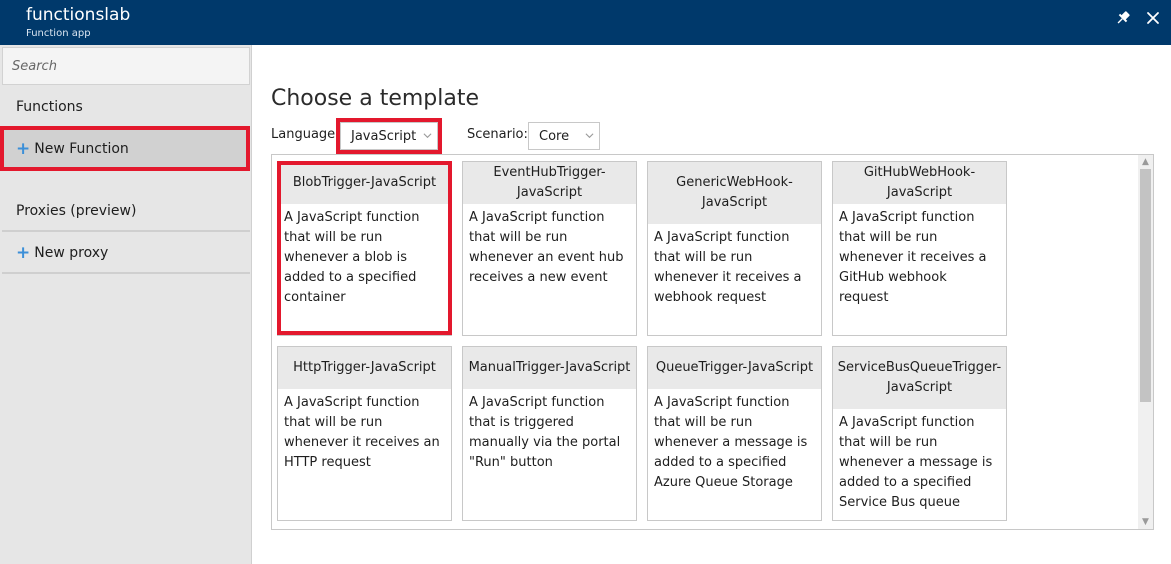  Describe the element at coordinates (126, 254) in the screenshot. I see `sidebar-item-new-proxy: + New proxy` at that location.